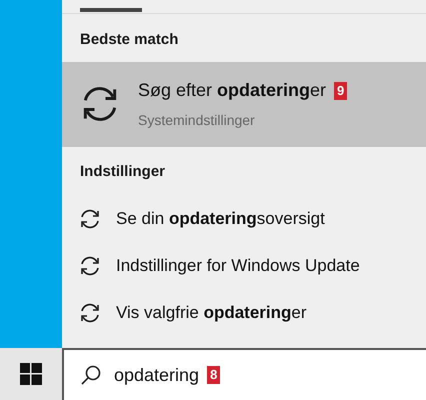 This screenshot has height=400, width=426. I want to click on result-subtitle: Systemindstillinger, so click(197, 120).